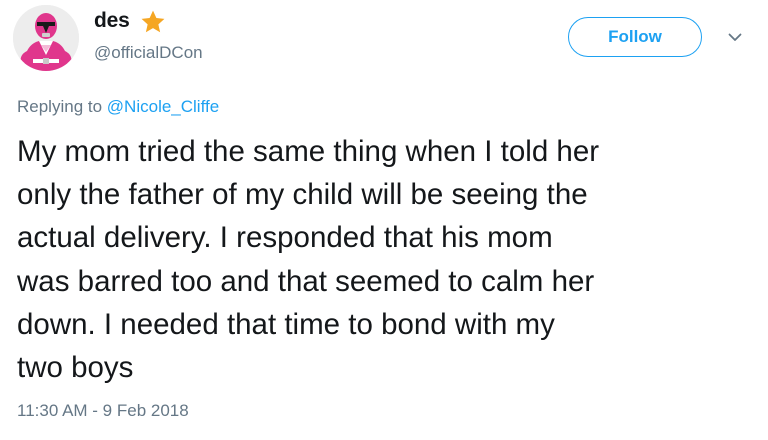 Image resolution: width=768 pixels, height=440 pixels. Describe the element at coordinates (163, 106) in the screenshot. I see `reply-mention-link: @Nicole_Cliffe` at that location.